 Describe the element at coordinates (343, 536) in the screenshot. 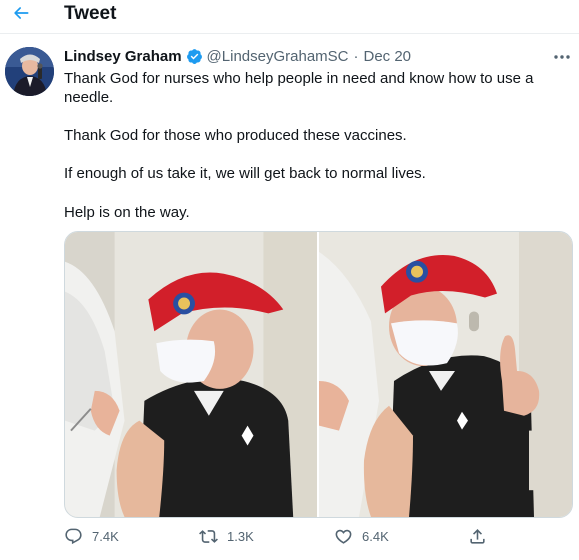

I see `heart-icon` at that location.